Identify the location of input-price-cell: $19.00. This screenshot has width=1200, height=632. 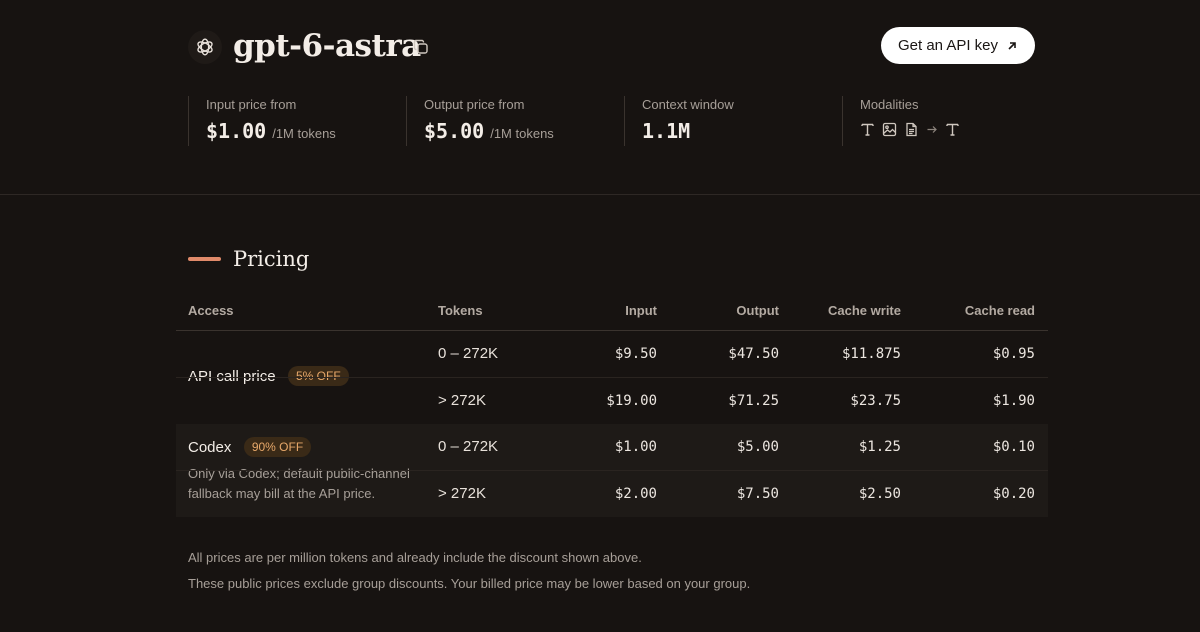
(631, 401).